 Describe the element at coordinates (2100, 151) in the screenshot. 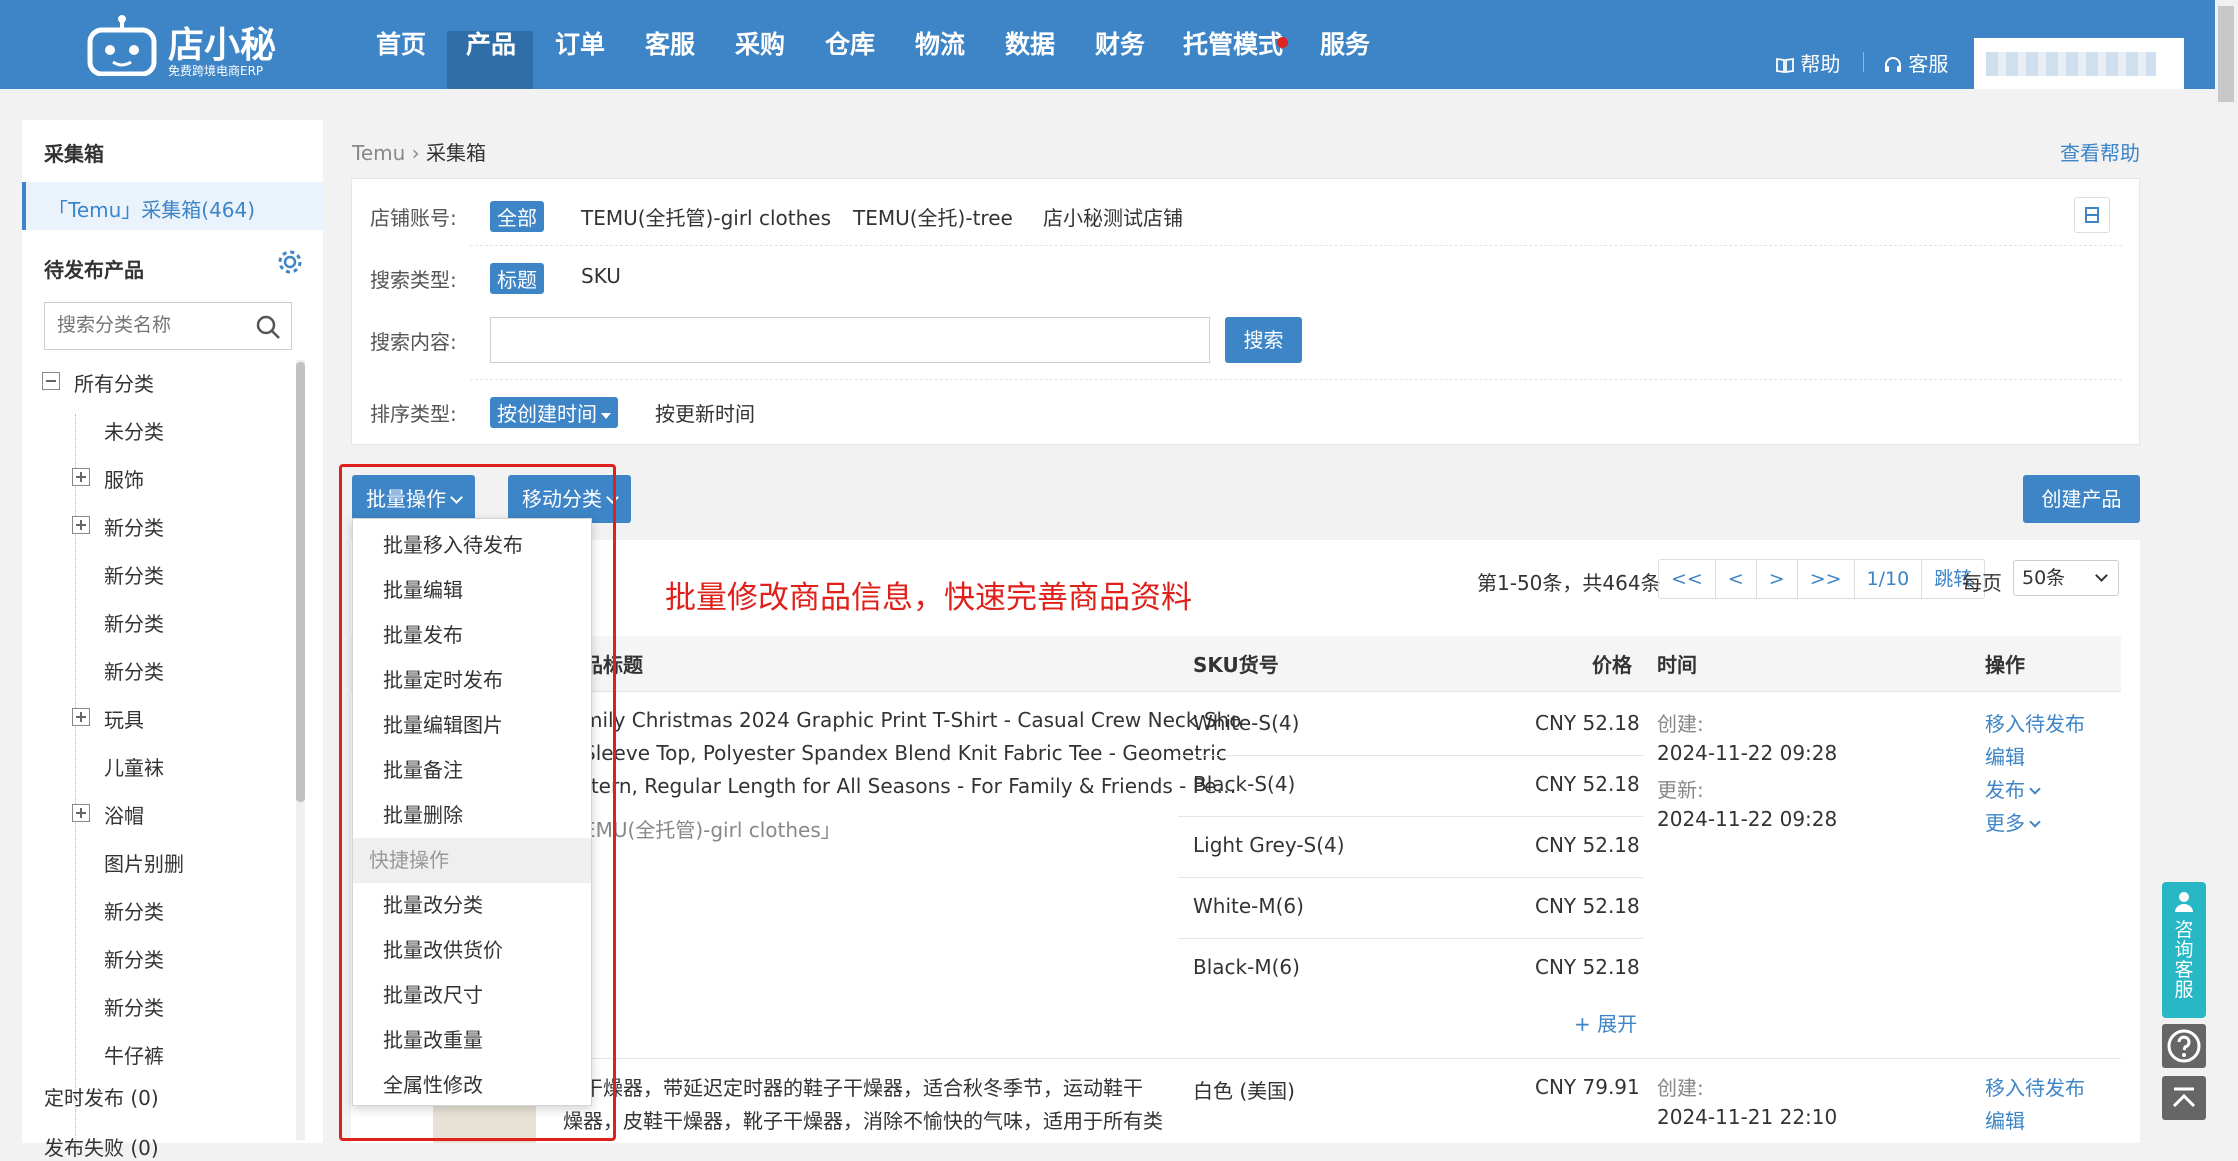

I see `view-help-link: 查看帮助` at that location.